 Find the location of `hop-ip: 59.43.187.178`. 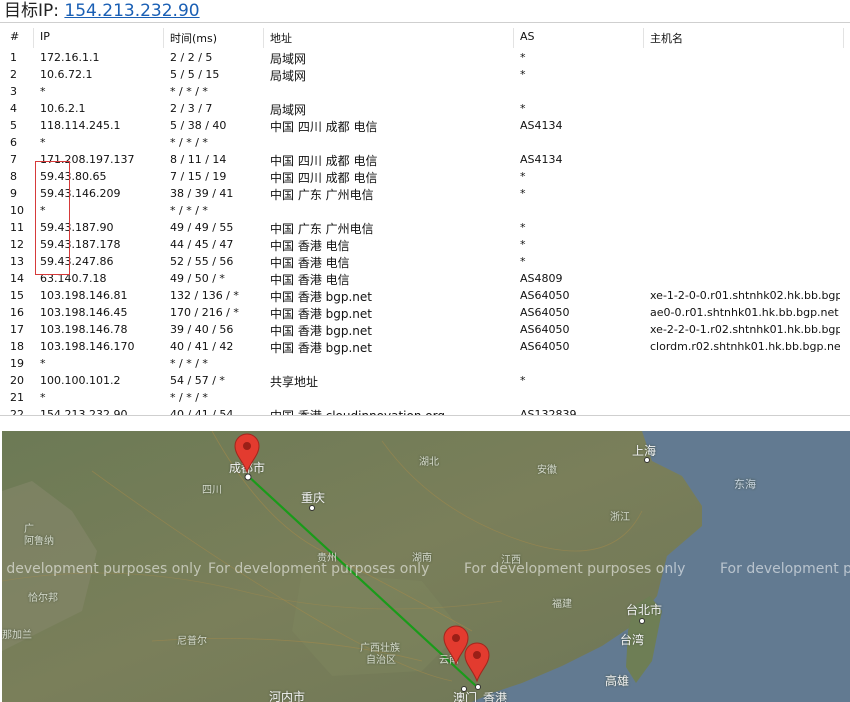

hop-ip: 59.43.187.178 is located at coordinates (80, 244).